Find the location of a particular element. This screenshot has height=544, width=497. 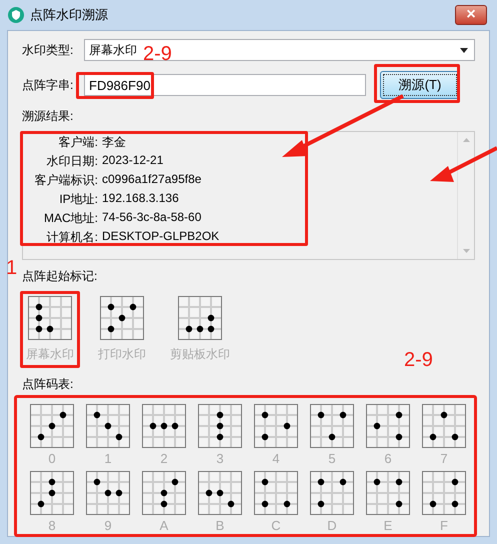

result-value: DESKTOP-GLPB2OK is located at coordinates (161, 237).